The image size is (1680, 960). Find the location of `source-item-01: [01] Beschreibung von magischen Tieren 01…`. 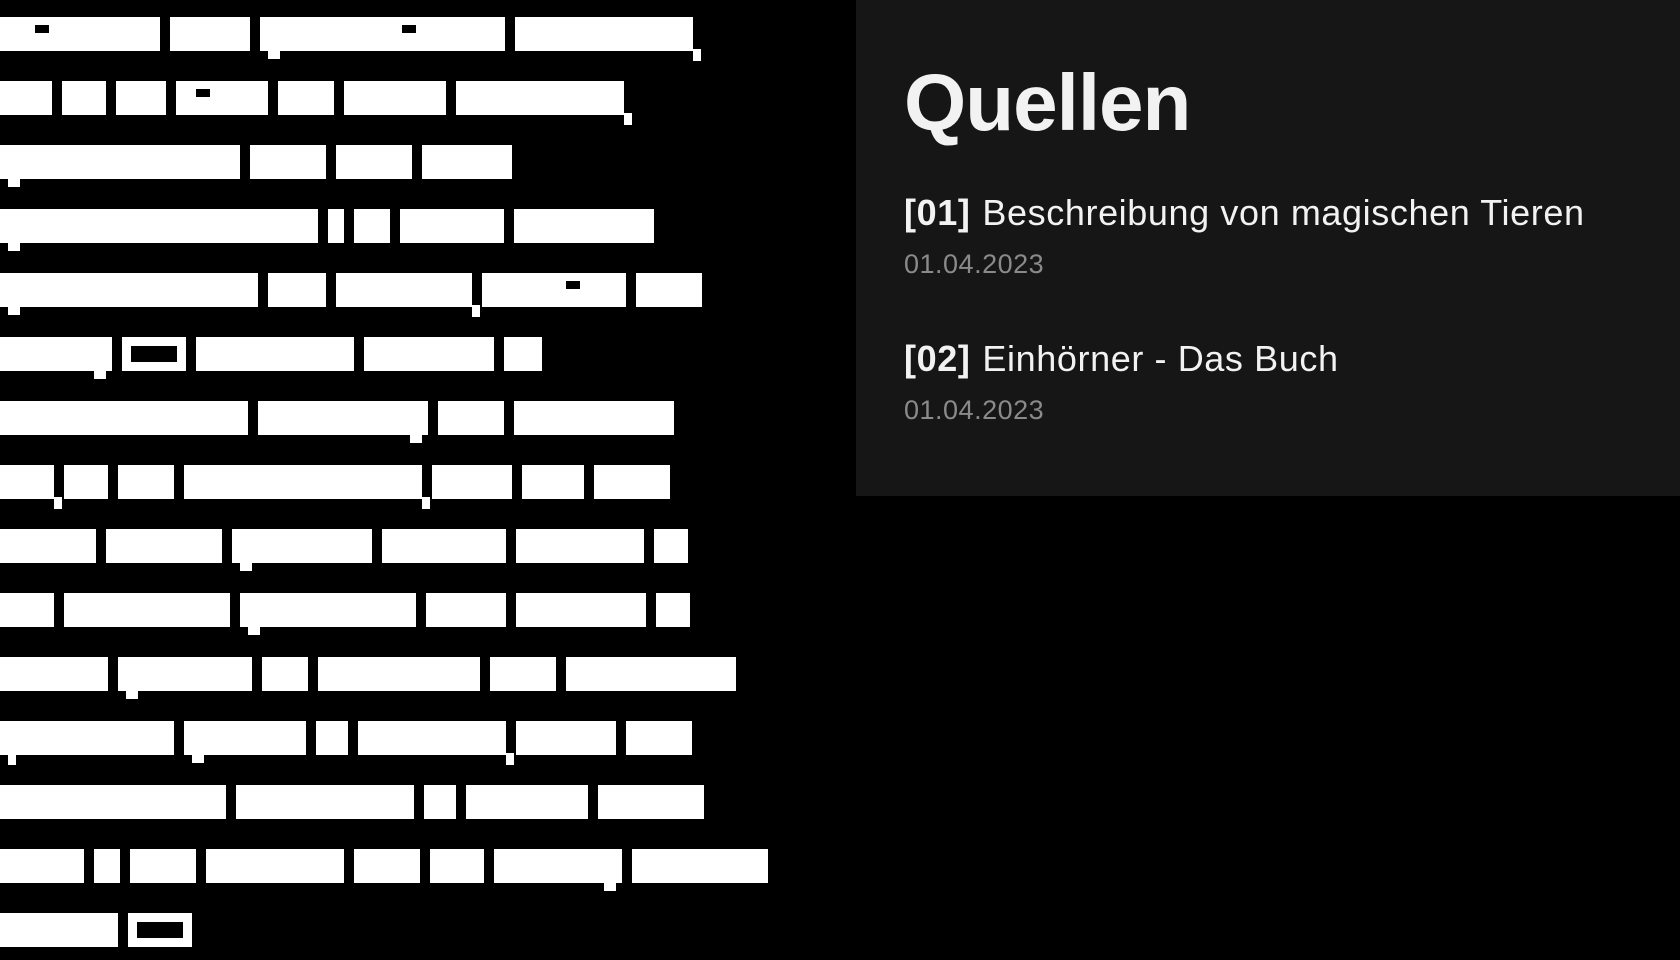

source-item-01: [01] Beschreibung von magischen Tieren 01… is located at coordinates (1274, 236).